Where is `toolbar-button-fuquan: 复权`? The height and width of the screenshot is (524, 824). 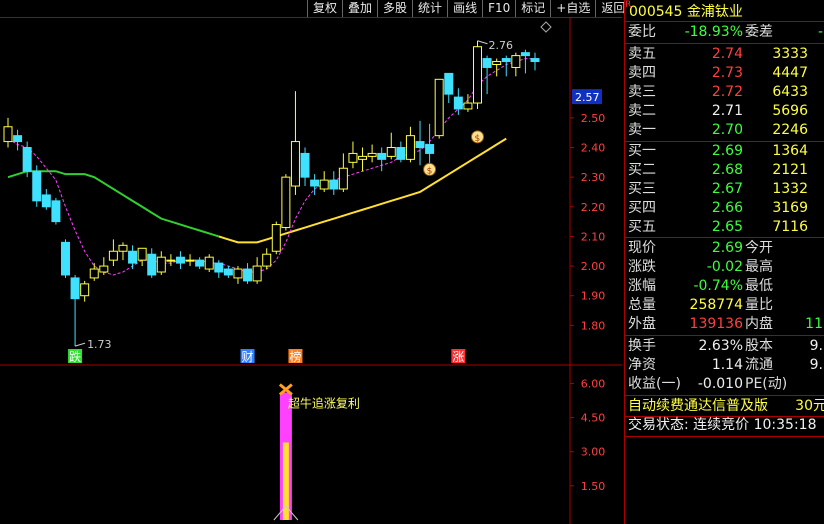 toolbar-button-fuquan: 复权 is located at coordinates (324, 8).